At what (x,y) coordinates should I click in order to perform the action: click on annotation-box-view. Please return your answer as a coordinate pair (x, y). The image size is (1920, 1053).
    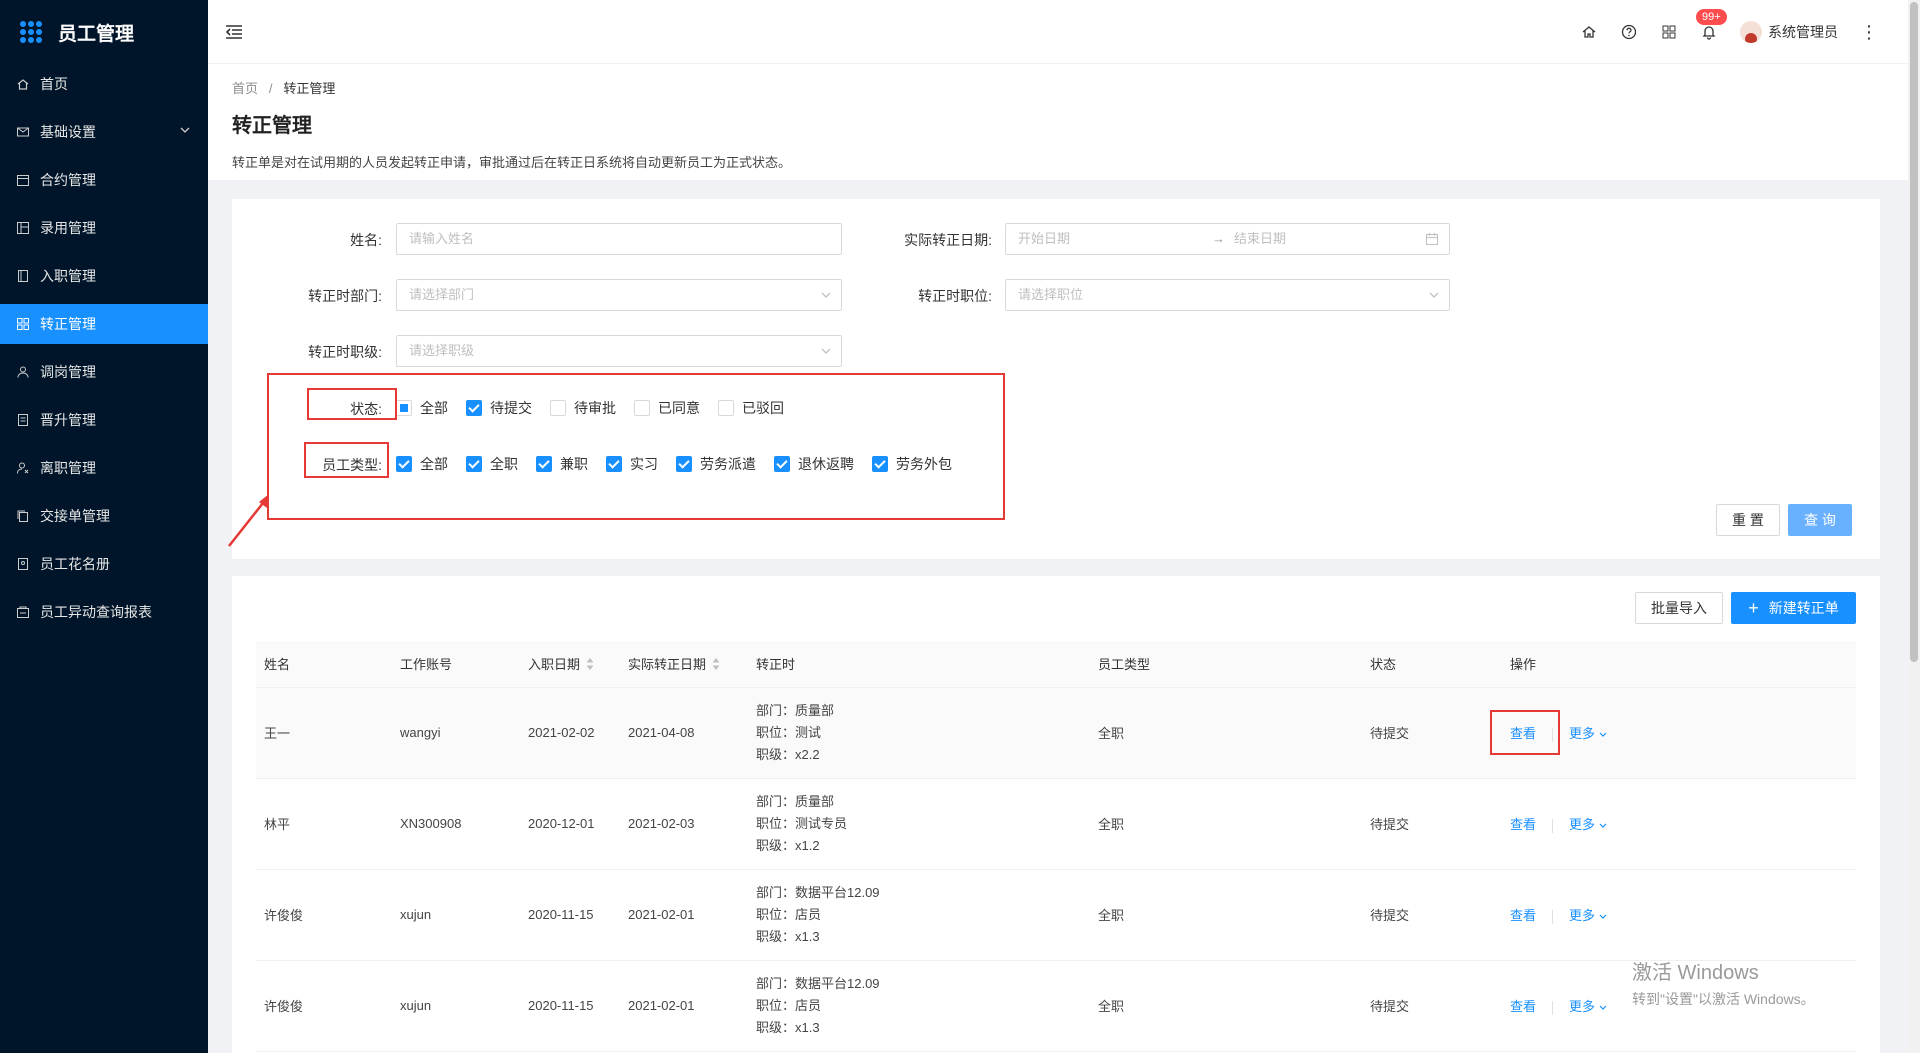
    Looking at the image, I should click on (1525, 732).